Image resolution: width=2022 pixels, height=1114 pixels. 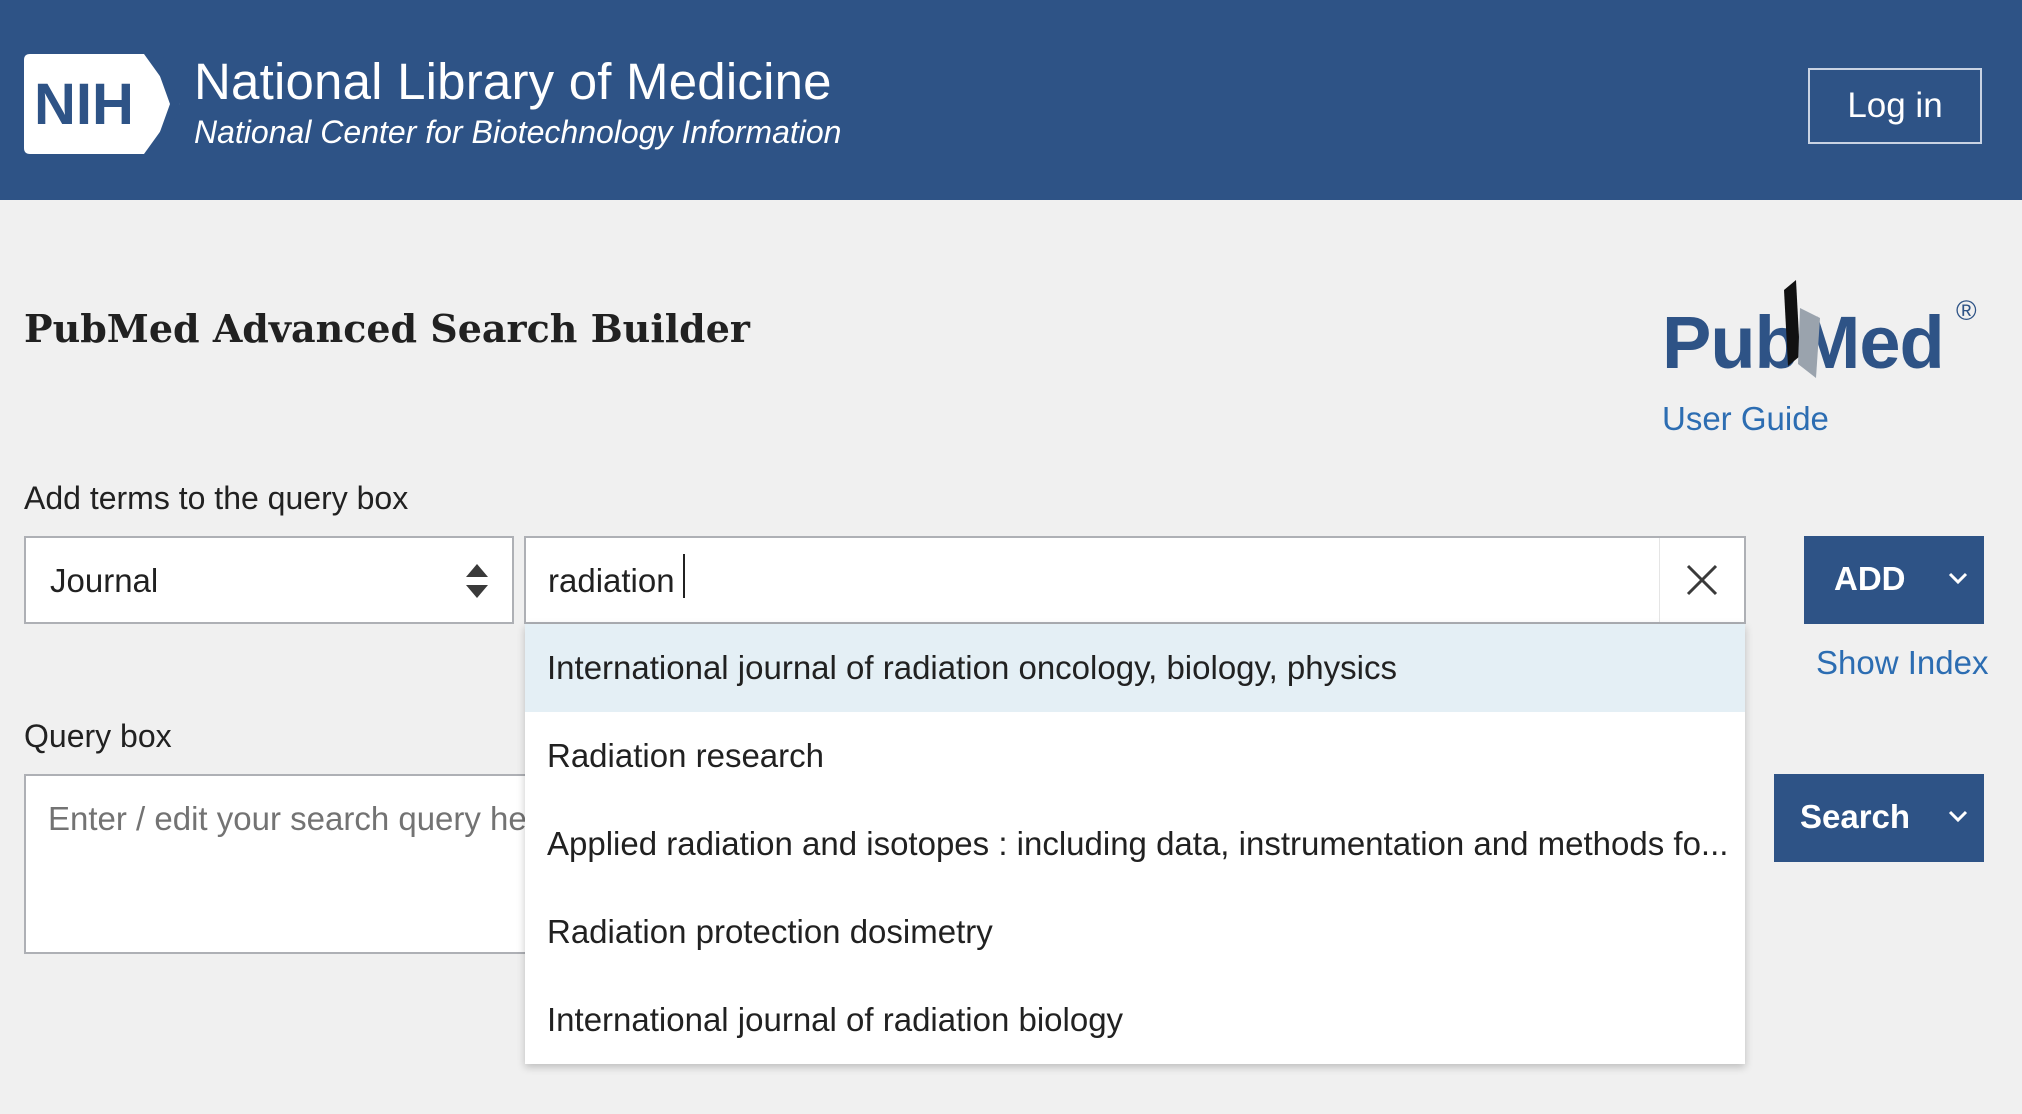 What do you see at coordinates (104, 580) in the screenshot?
I see `search-field-value: Journal` at bounding box center [104, 580].